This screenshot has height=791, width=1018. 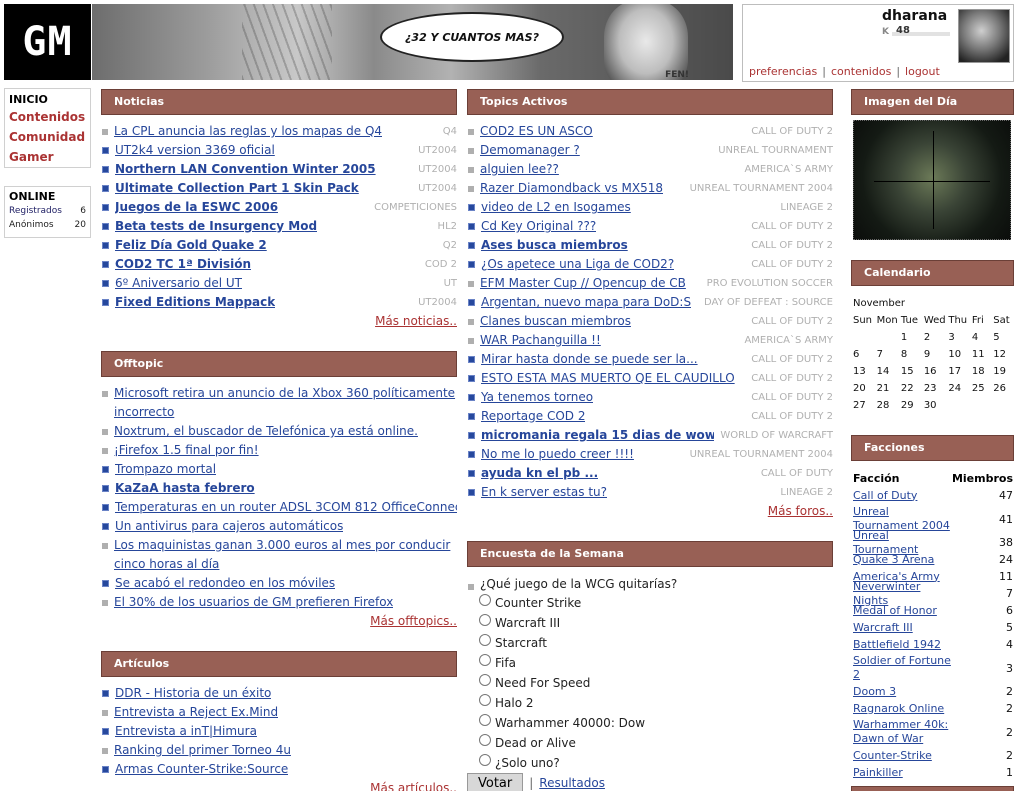 What do you see at coordinates (982, 371) in the screenshot?
I see `calendar-day: 18` at bounding box center [982, 371].